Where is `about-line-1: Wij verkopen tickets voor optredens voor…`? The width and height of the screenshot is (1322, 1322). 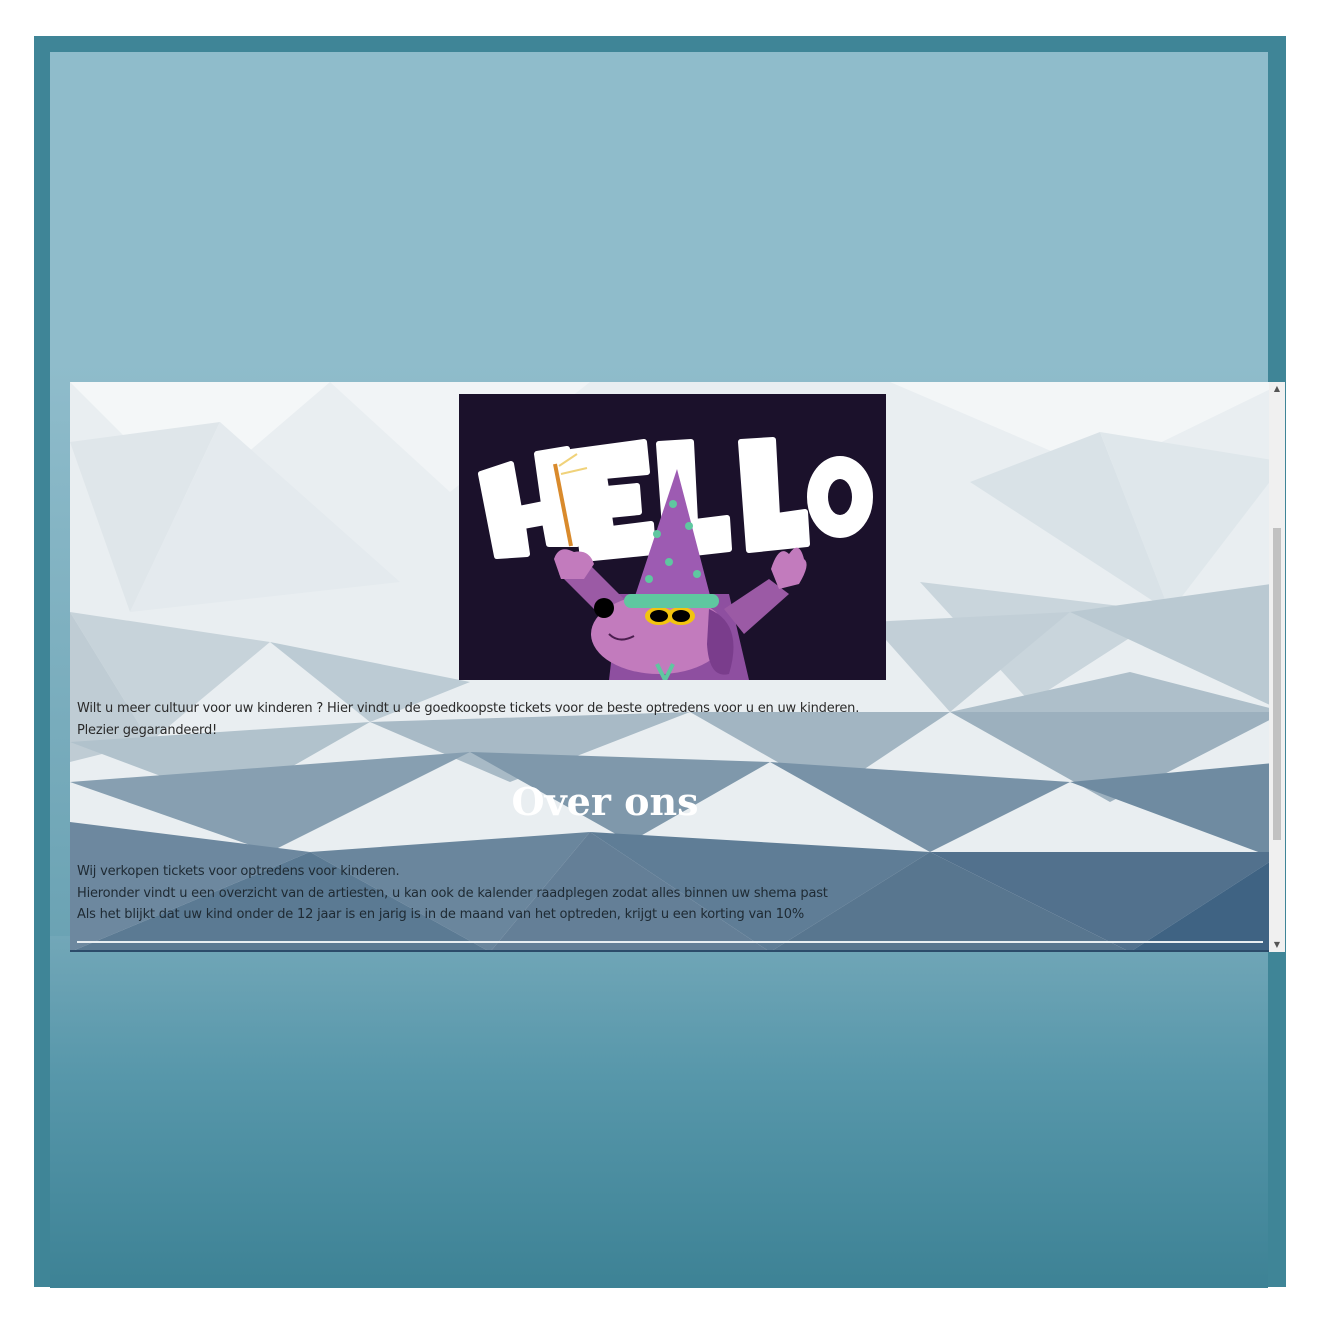
about-line-1: Wij verkopen tickets voor optredens voor… is located at coordinates (238, 871).